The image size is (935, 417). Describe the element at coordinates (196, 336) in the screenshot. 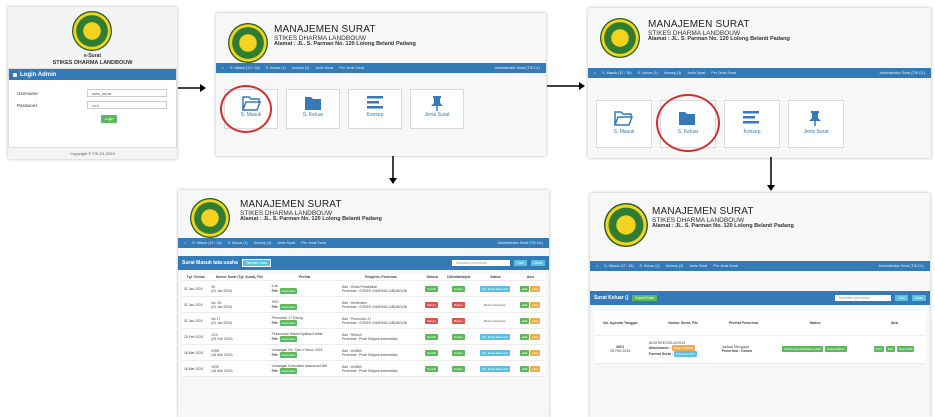

I see `date-cell: 25 Feb 2024` at that location.